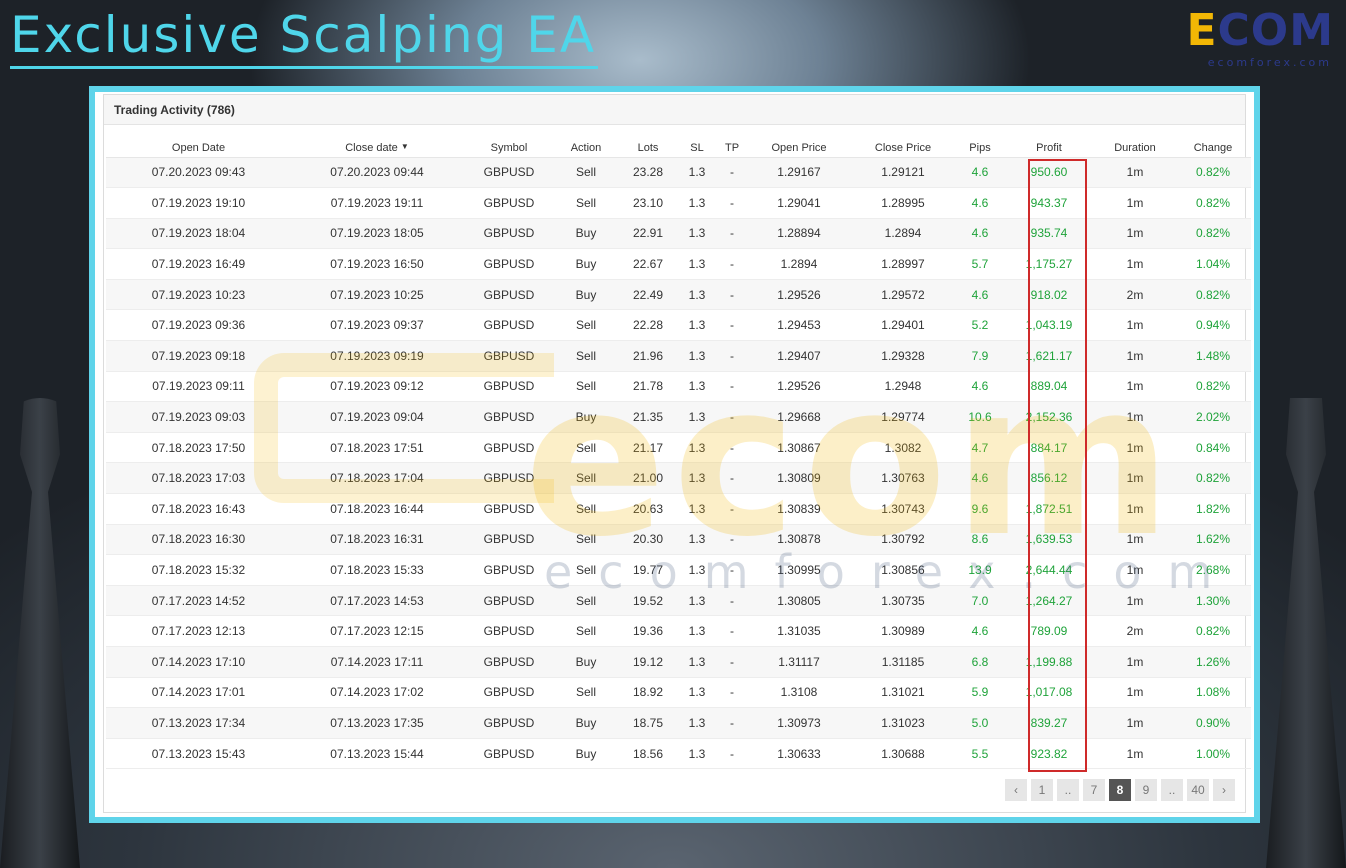 The width and height of the screenshot is (1346, 868). What do you see at coordinates (903, 662) in the screenshot?
I see `cell-close-price: 1.31185` at bounding box center [903, 662].